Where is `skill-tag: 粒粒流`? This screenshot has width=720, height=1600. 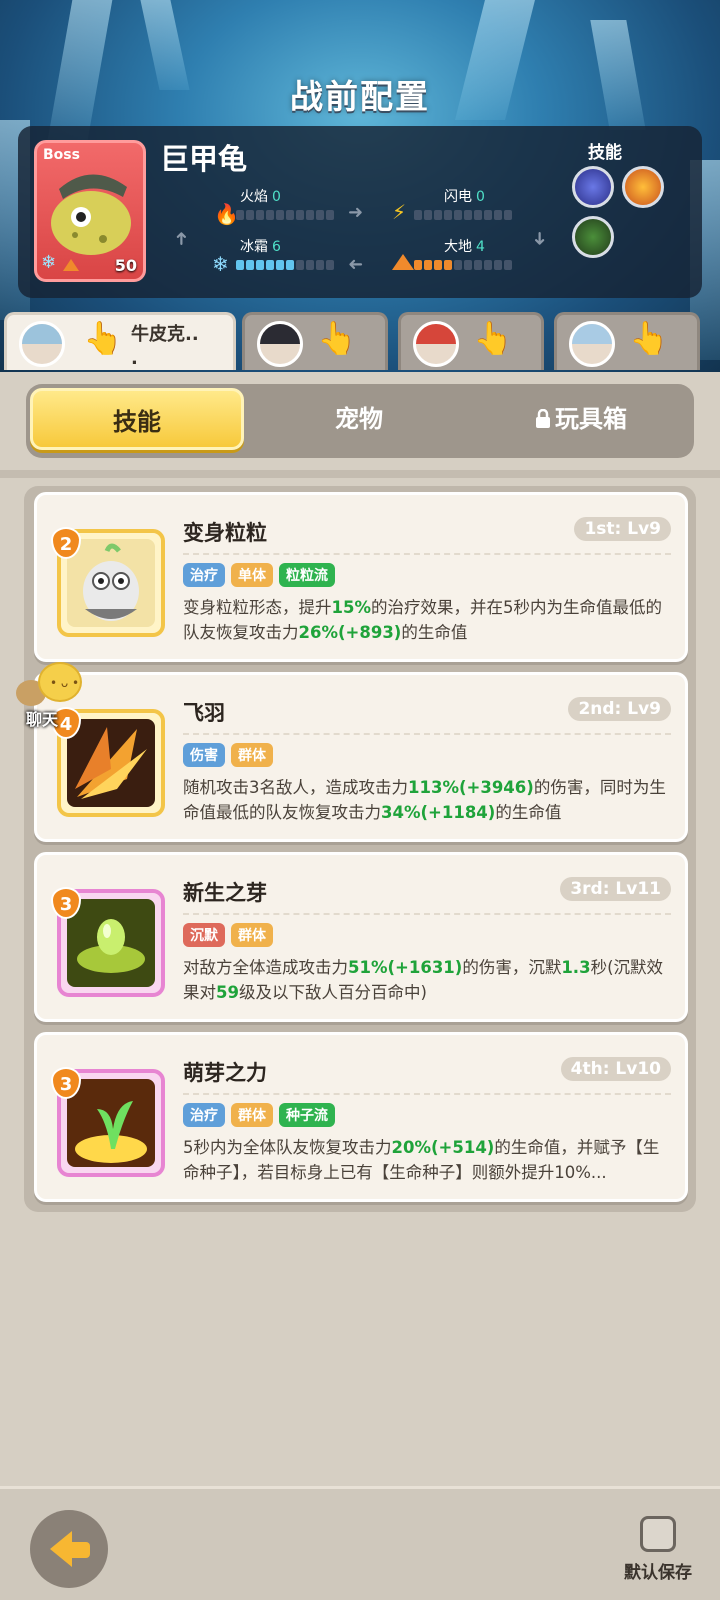
skill-tag: 粒粒流 is located at coordinates (307, 575).